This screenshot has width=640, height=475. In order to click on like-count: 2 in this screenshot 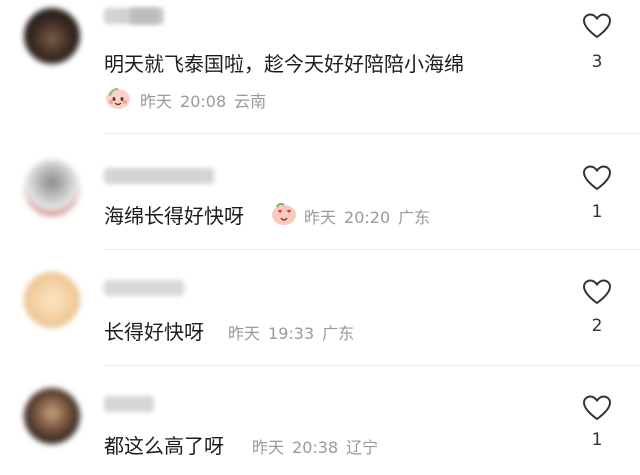, I will do `click(597, 326)`.